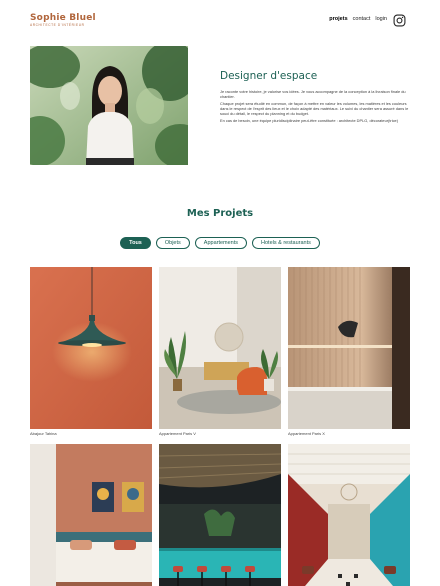  I want to click on project-caption: Abajour Tahina, so click(43, 433).